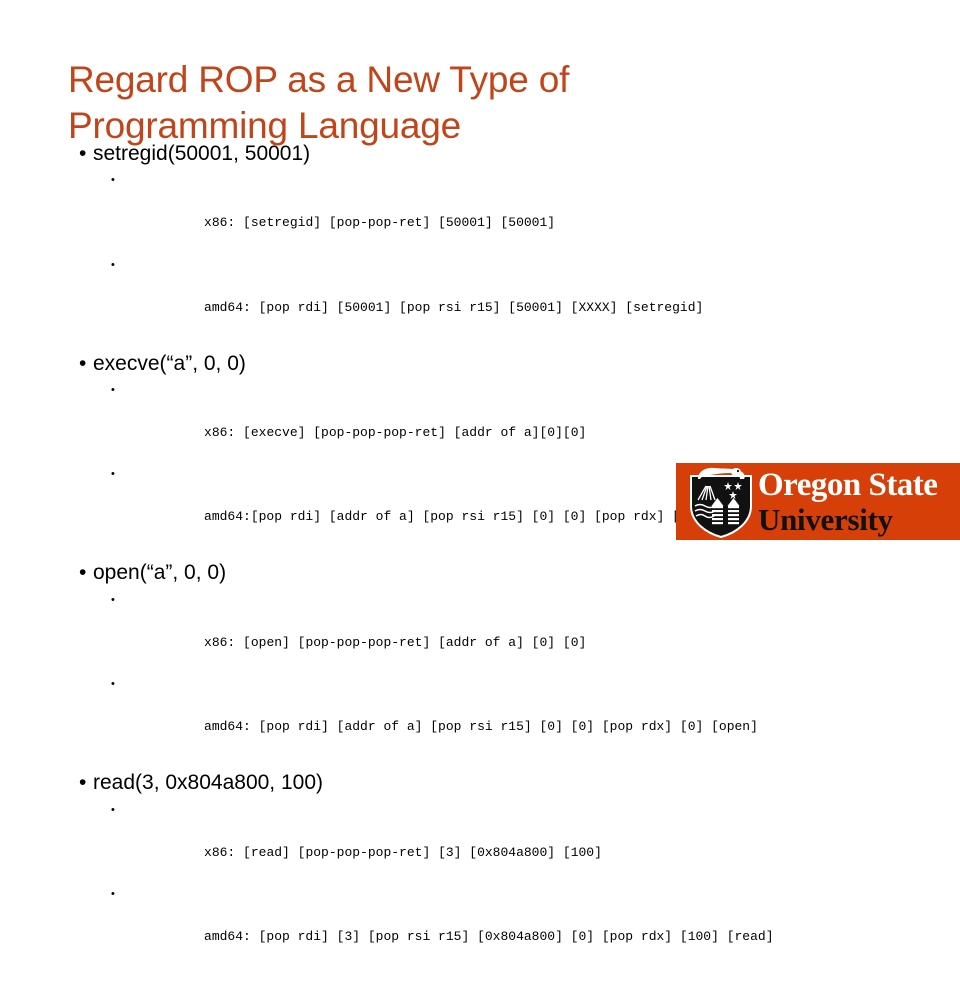 The image size is (960, 981). I want to click on osu-wordmark-line1: Oregon State, so click(848, 485).